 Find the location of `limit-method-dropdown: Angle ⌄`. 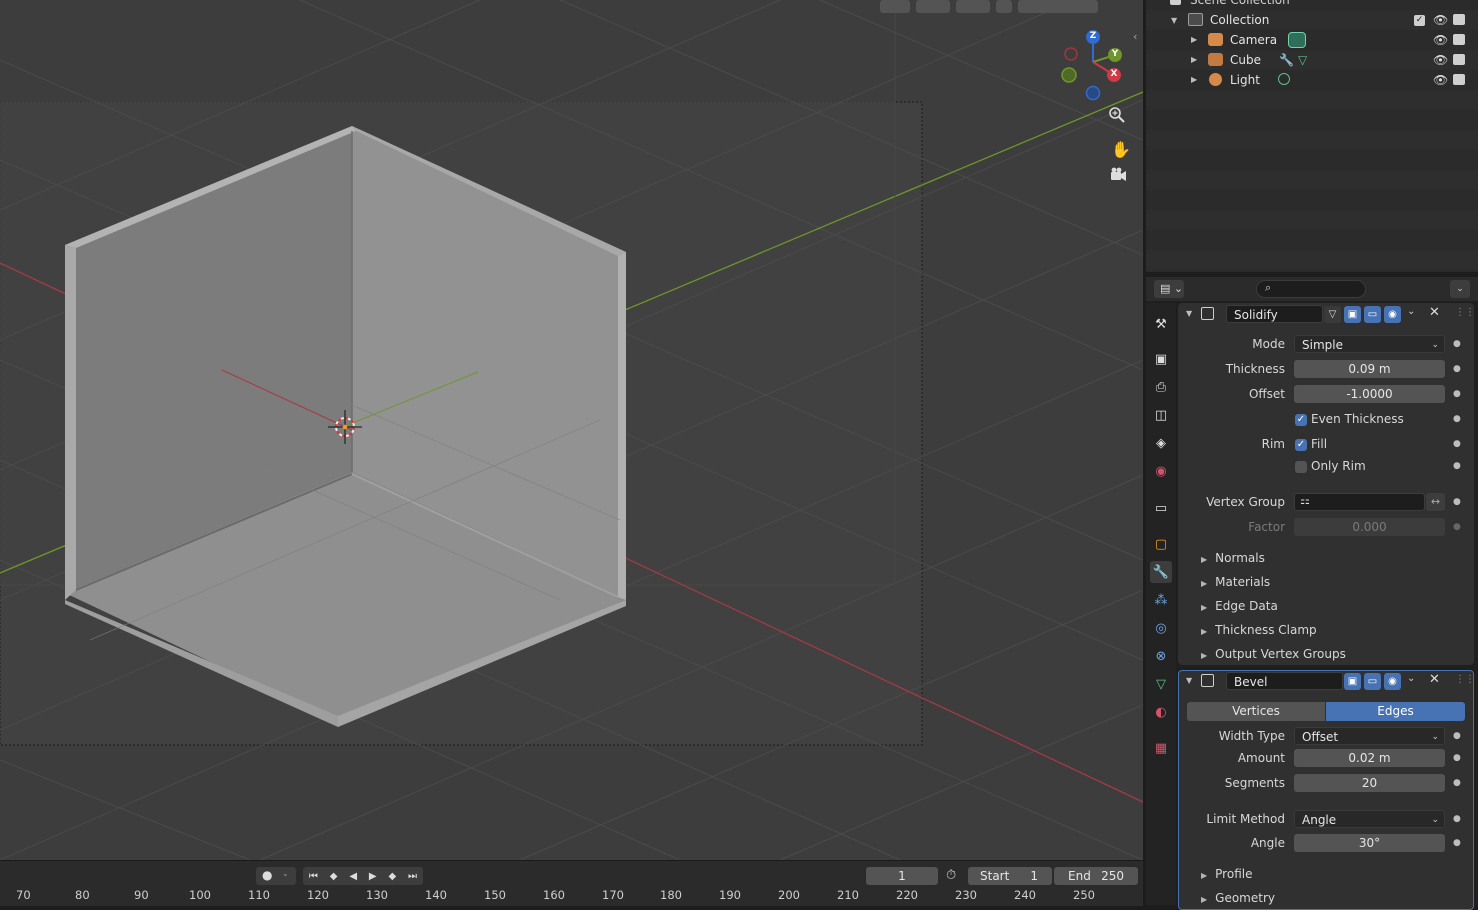

limit-method-dropdown: Angle ⌄ is located at coordinates (1369, 819).